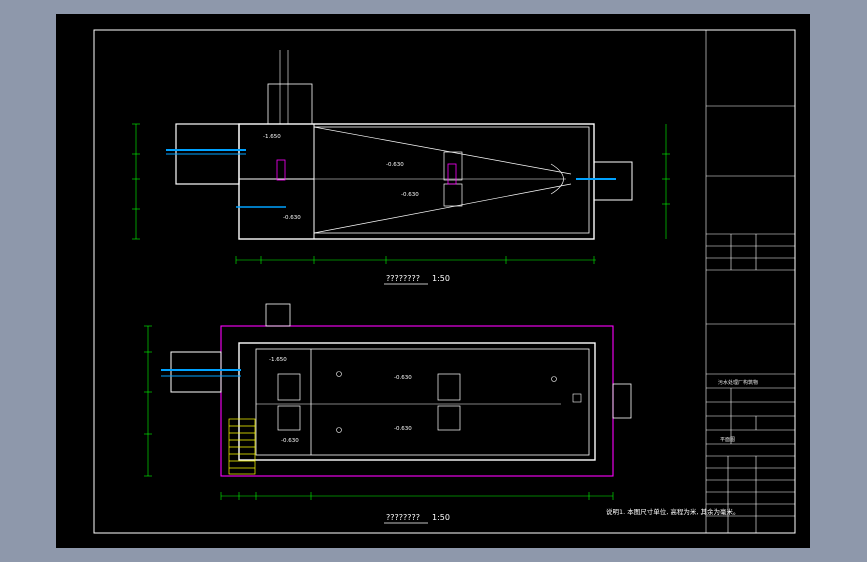  What do you see at coordinates (242, 446) in the screenshot?
I see `stairs` at bounding box center [242, 446].